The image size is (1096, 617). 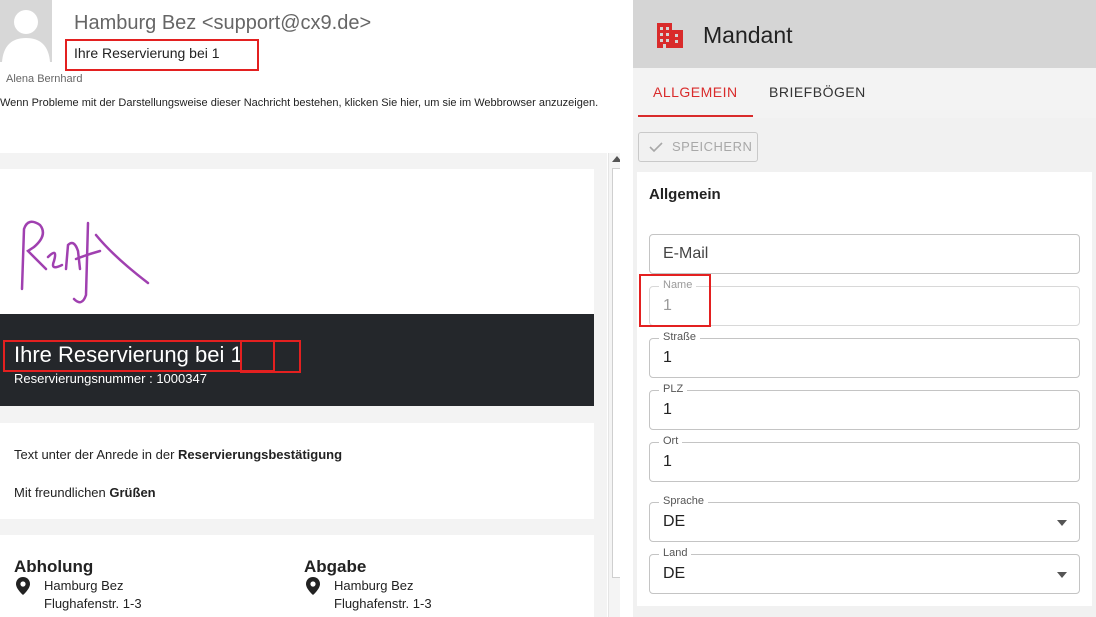 I want to click on closing-paragraph: Mit freundlichen Grüßen, so click(x=85, y=492).